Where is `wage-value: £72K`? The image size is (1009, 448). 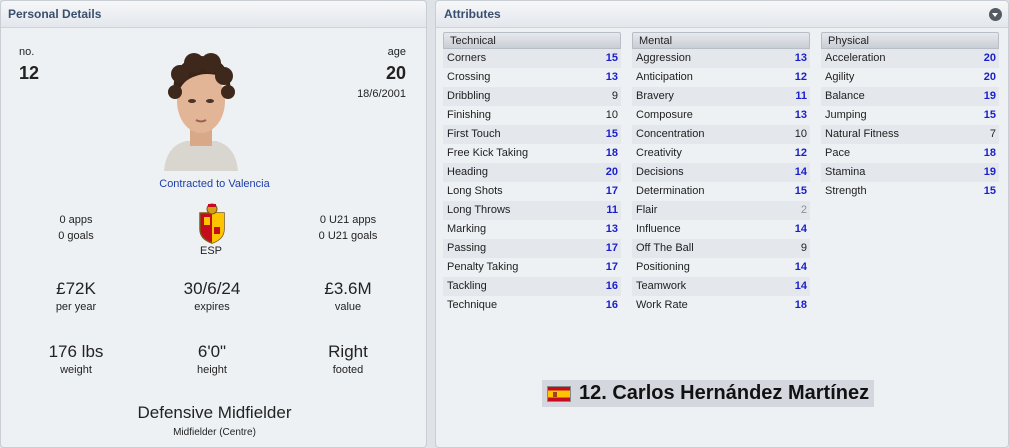
wage-value: £72K is located at coordinates (76, 288).